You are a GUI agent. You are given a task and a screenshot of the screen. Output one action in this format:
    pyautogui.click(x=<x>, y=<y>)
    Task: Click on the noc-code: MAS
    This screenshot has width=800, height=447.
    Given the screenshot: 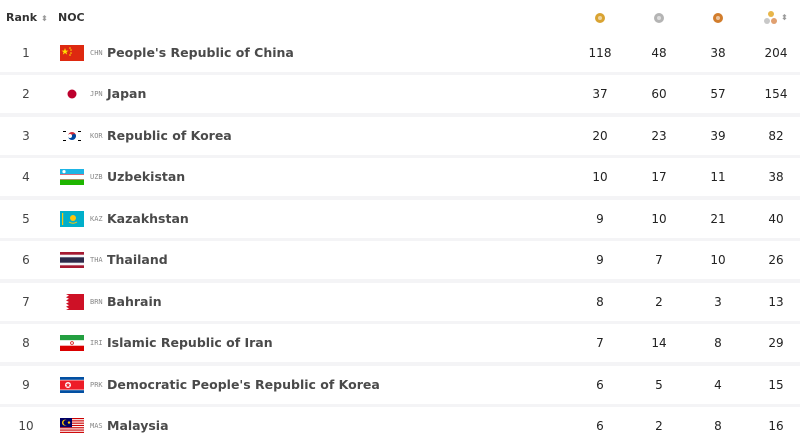 What is the action you would take?
    pyautogui.click(x=96, y=426)
    